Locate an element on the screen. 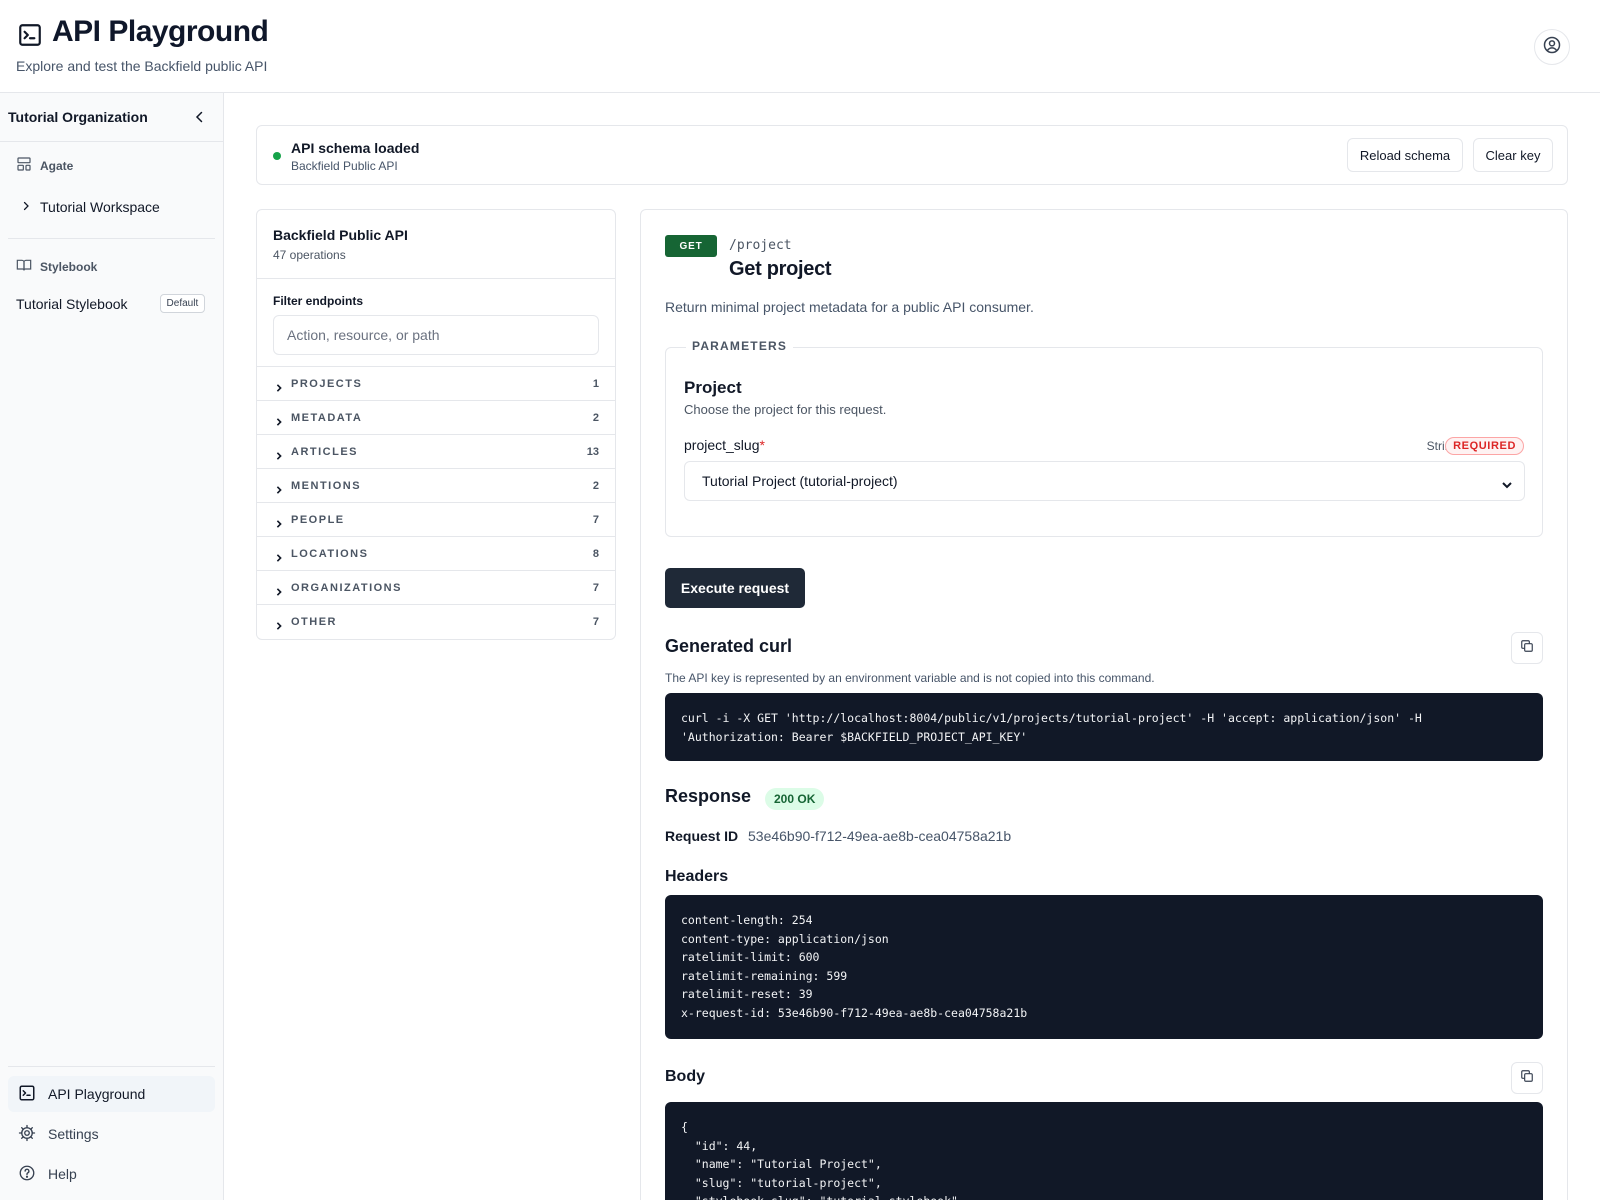 This screenshot has width=1600, height=1200. chevron-left-icon is located at coordinates (200, 117).